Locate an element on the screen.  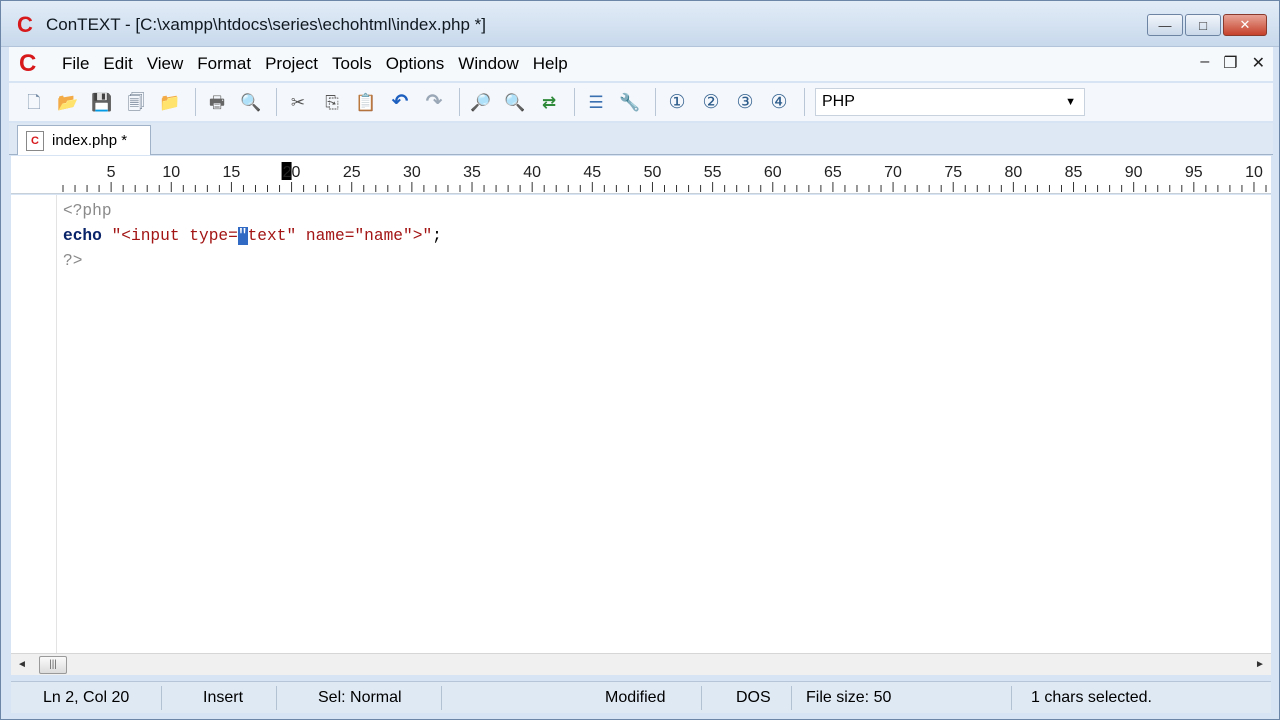
code-token: echo is located at coordinates (82, 236).